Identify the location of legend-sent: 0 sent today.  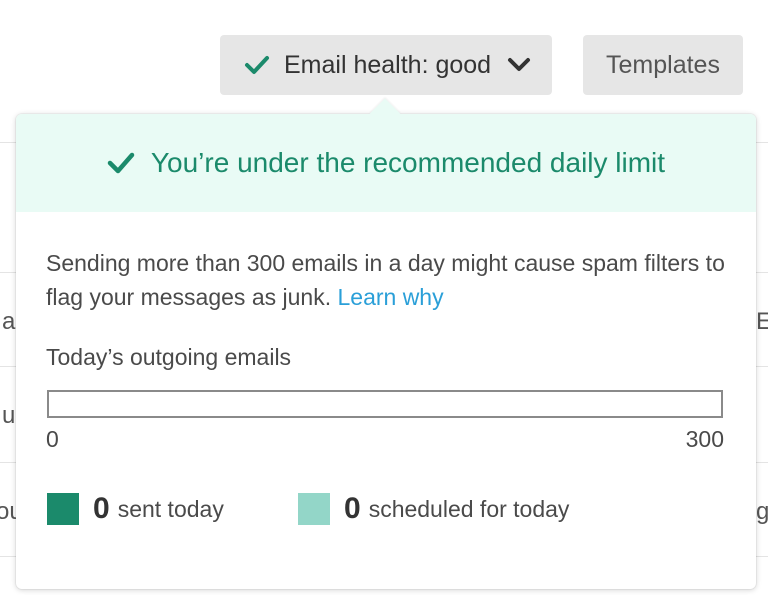
(135, 509).